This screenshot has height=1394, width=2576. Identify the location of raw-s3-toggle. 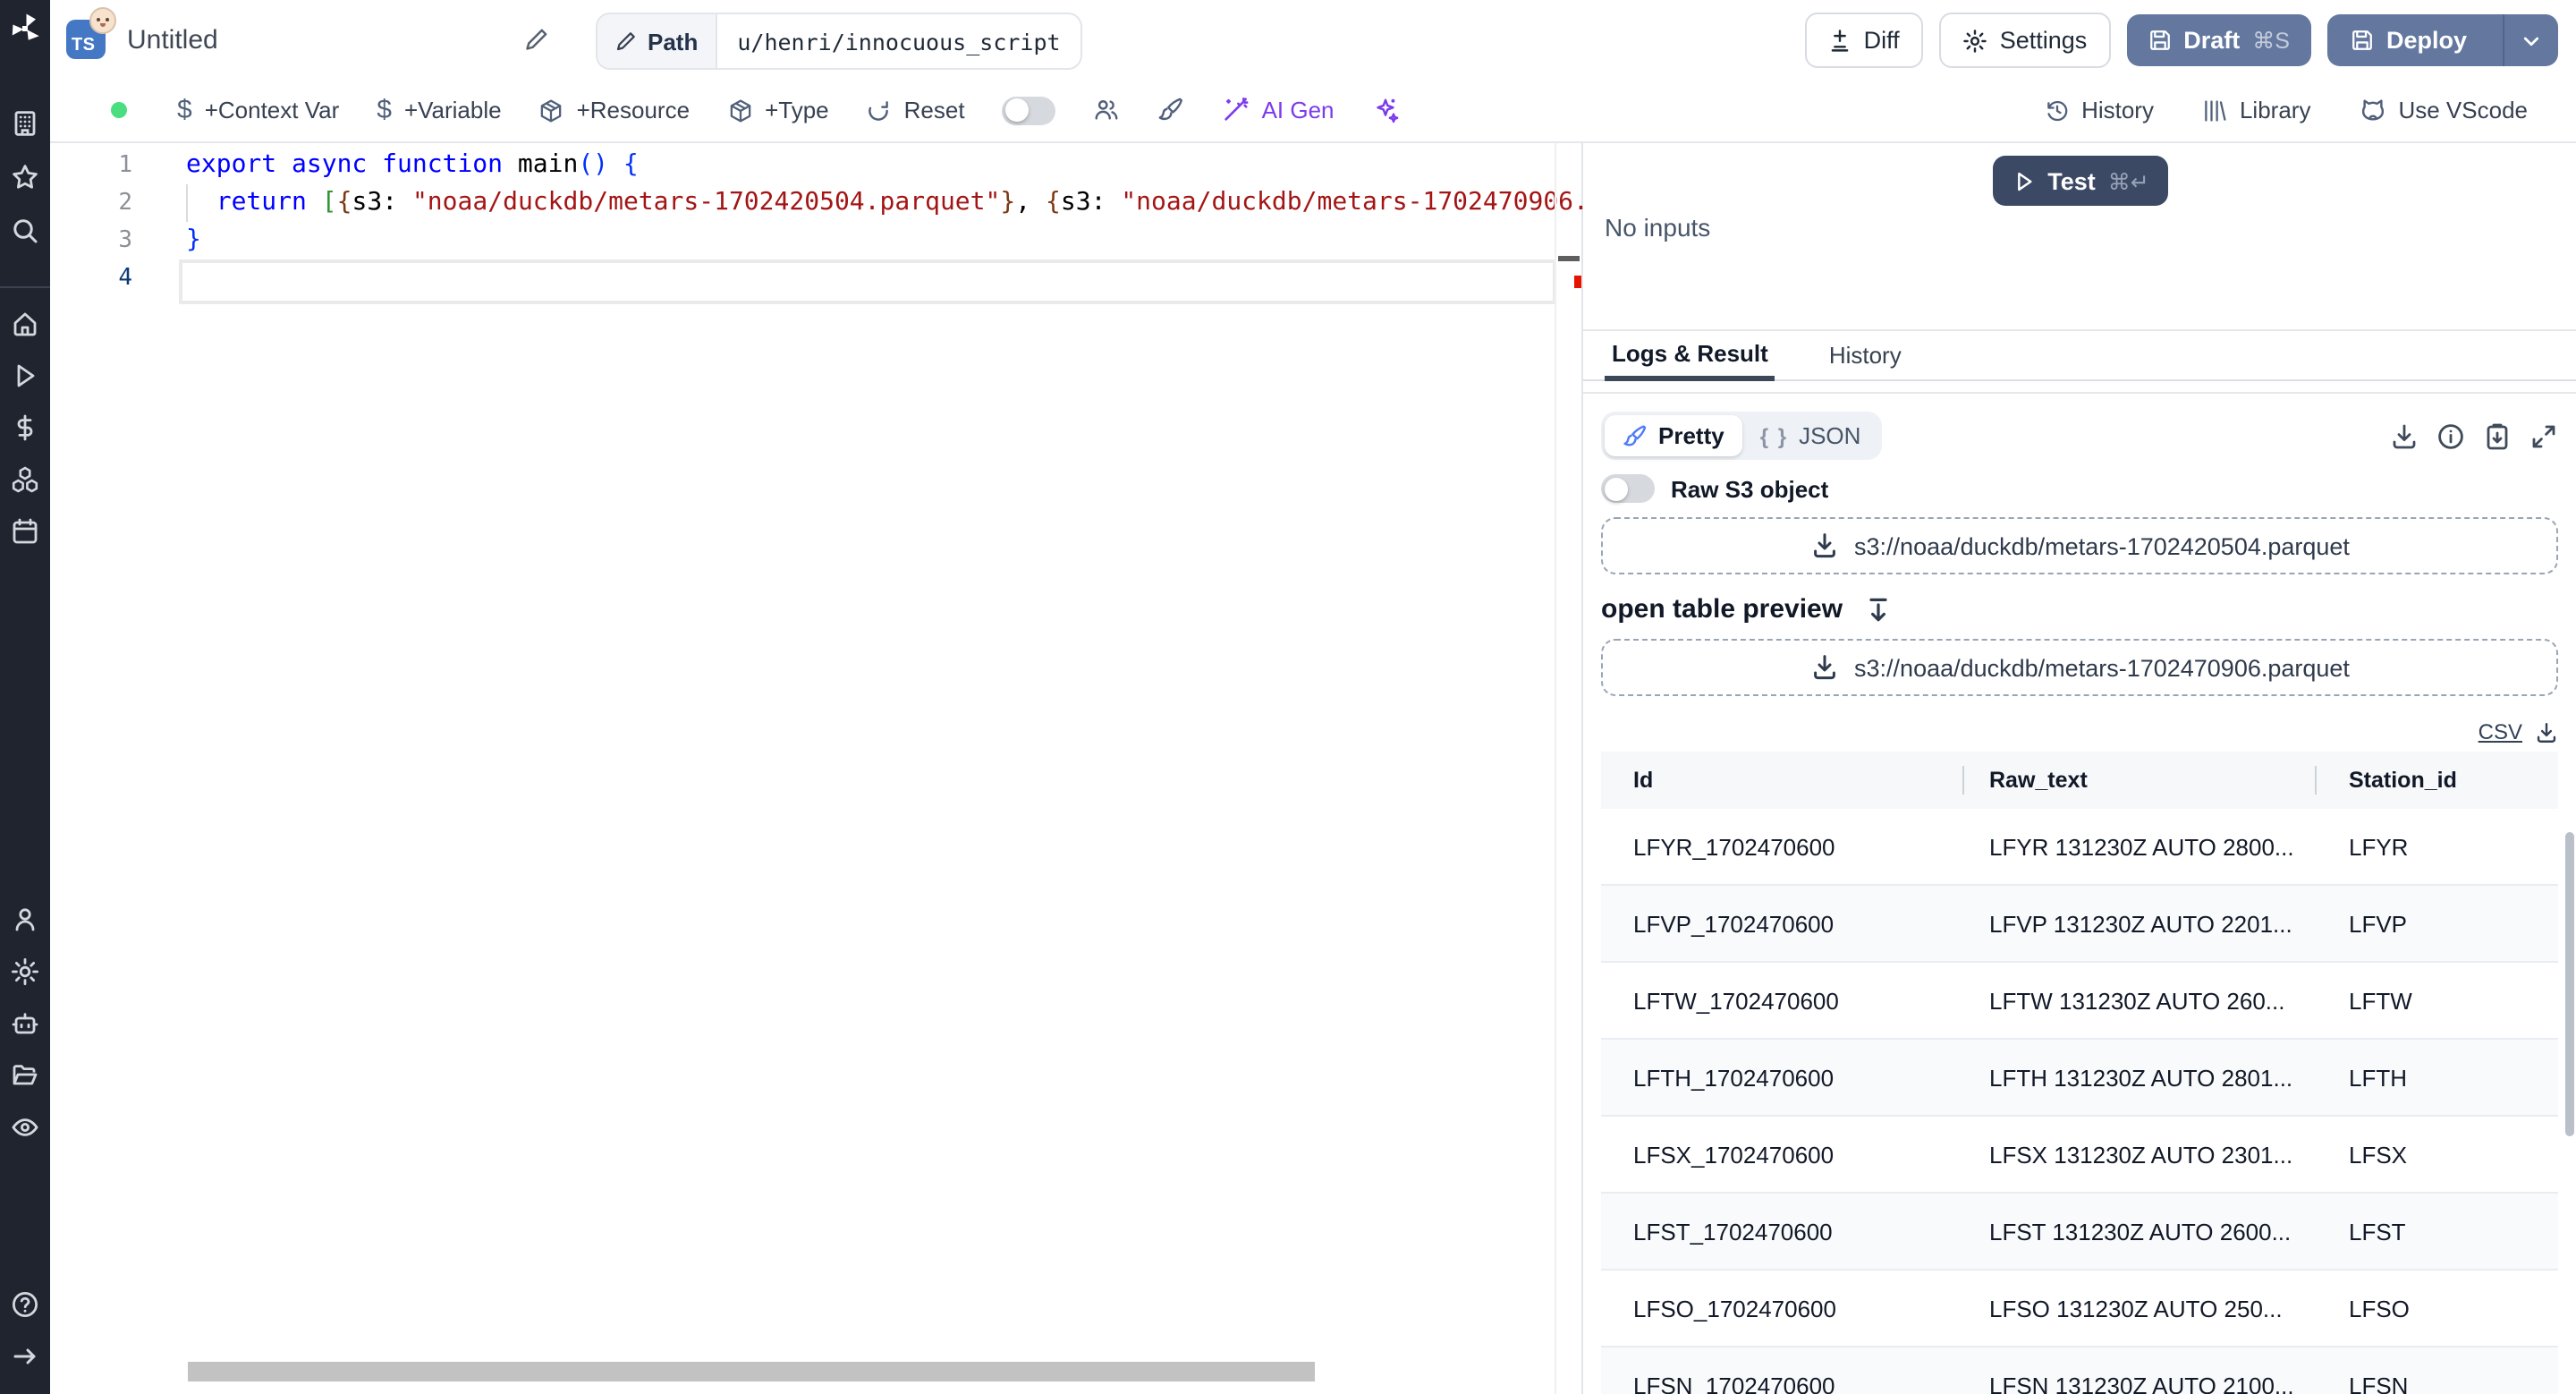
(1628, 488).